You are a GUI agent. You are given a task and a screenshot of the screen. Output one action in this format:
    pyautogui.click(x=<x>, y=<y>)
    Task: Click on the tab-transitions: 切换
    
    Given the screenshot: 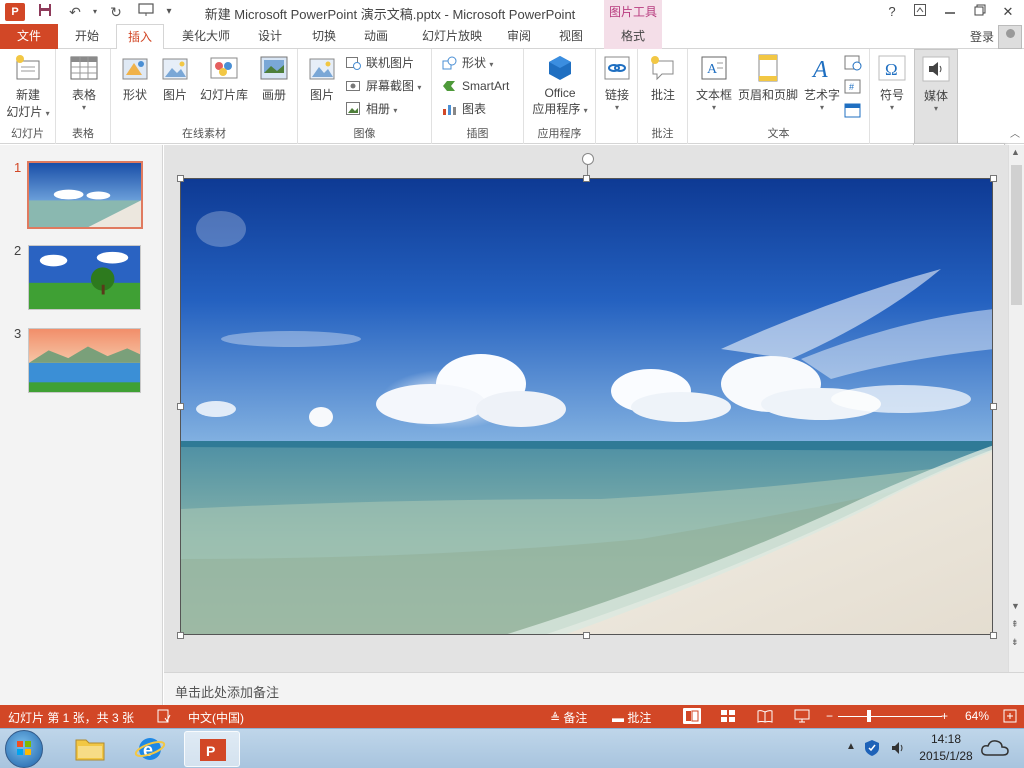 What is the action you would take?
    pyautogui.click(x=324, y=36)
    